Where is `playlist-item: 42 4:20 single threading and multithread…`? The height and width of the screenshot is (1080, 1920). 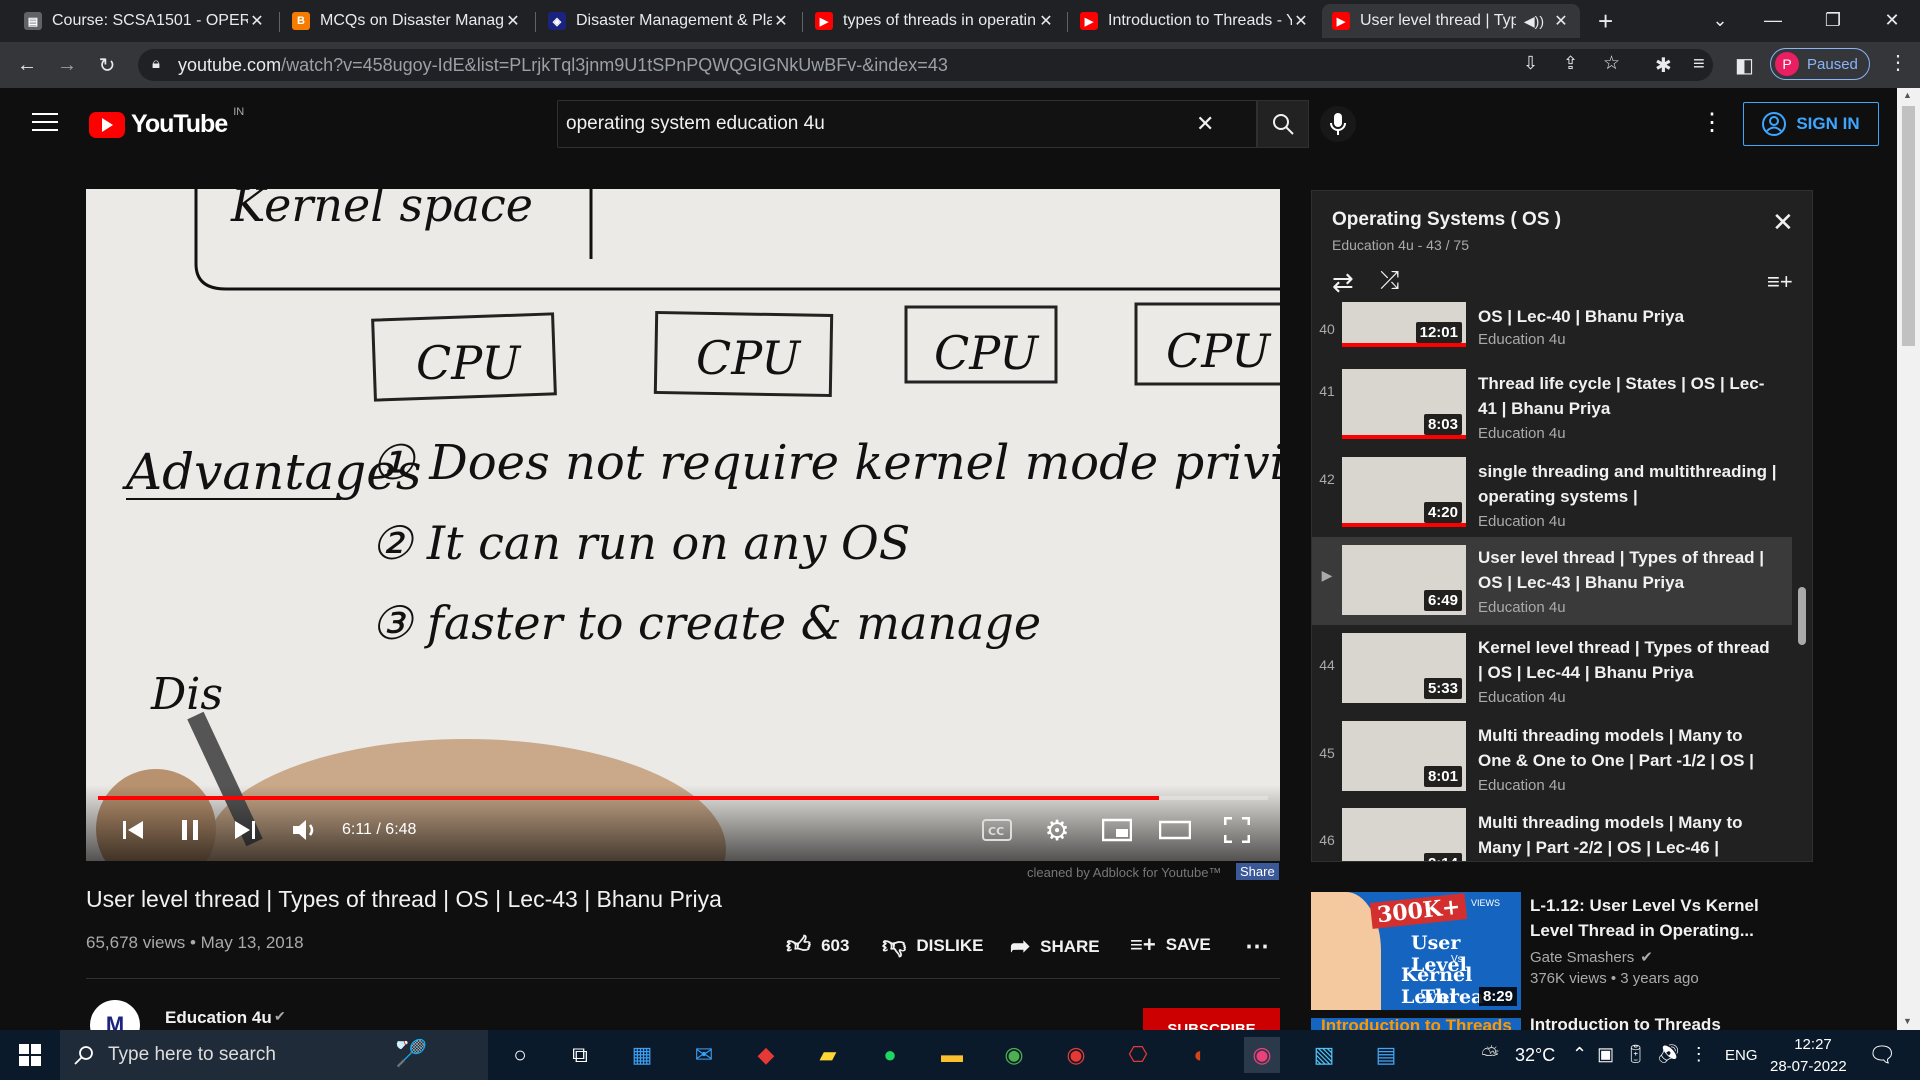 playlist-item: 42 4:20 single threading and multithread… is located at coordinates (1552, 500).